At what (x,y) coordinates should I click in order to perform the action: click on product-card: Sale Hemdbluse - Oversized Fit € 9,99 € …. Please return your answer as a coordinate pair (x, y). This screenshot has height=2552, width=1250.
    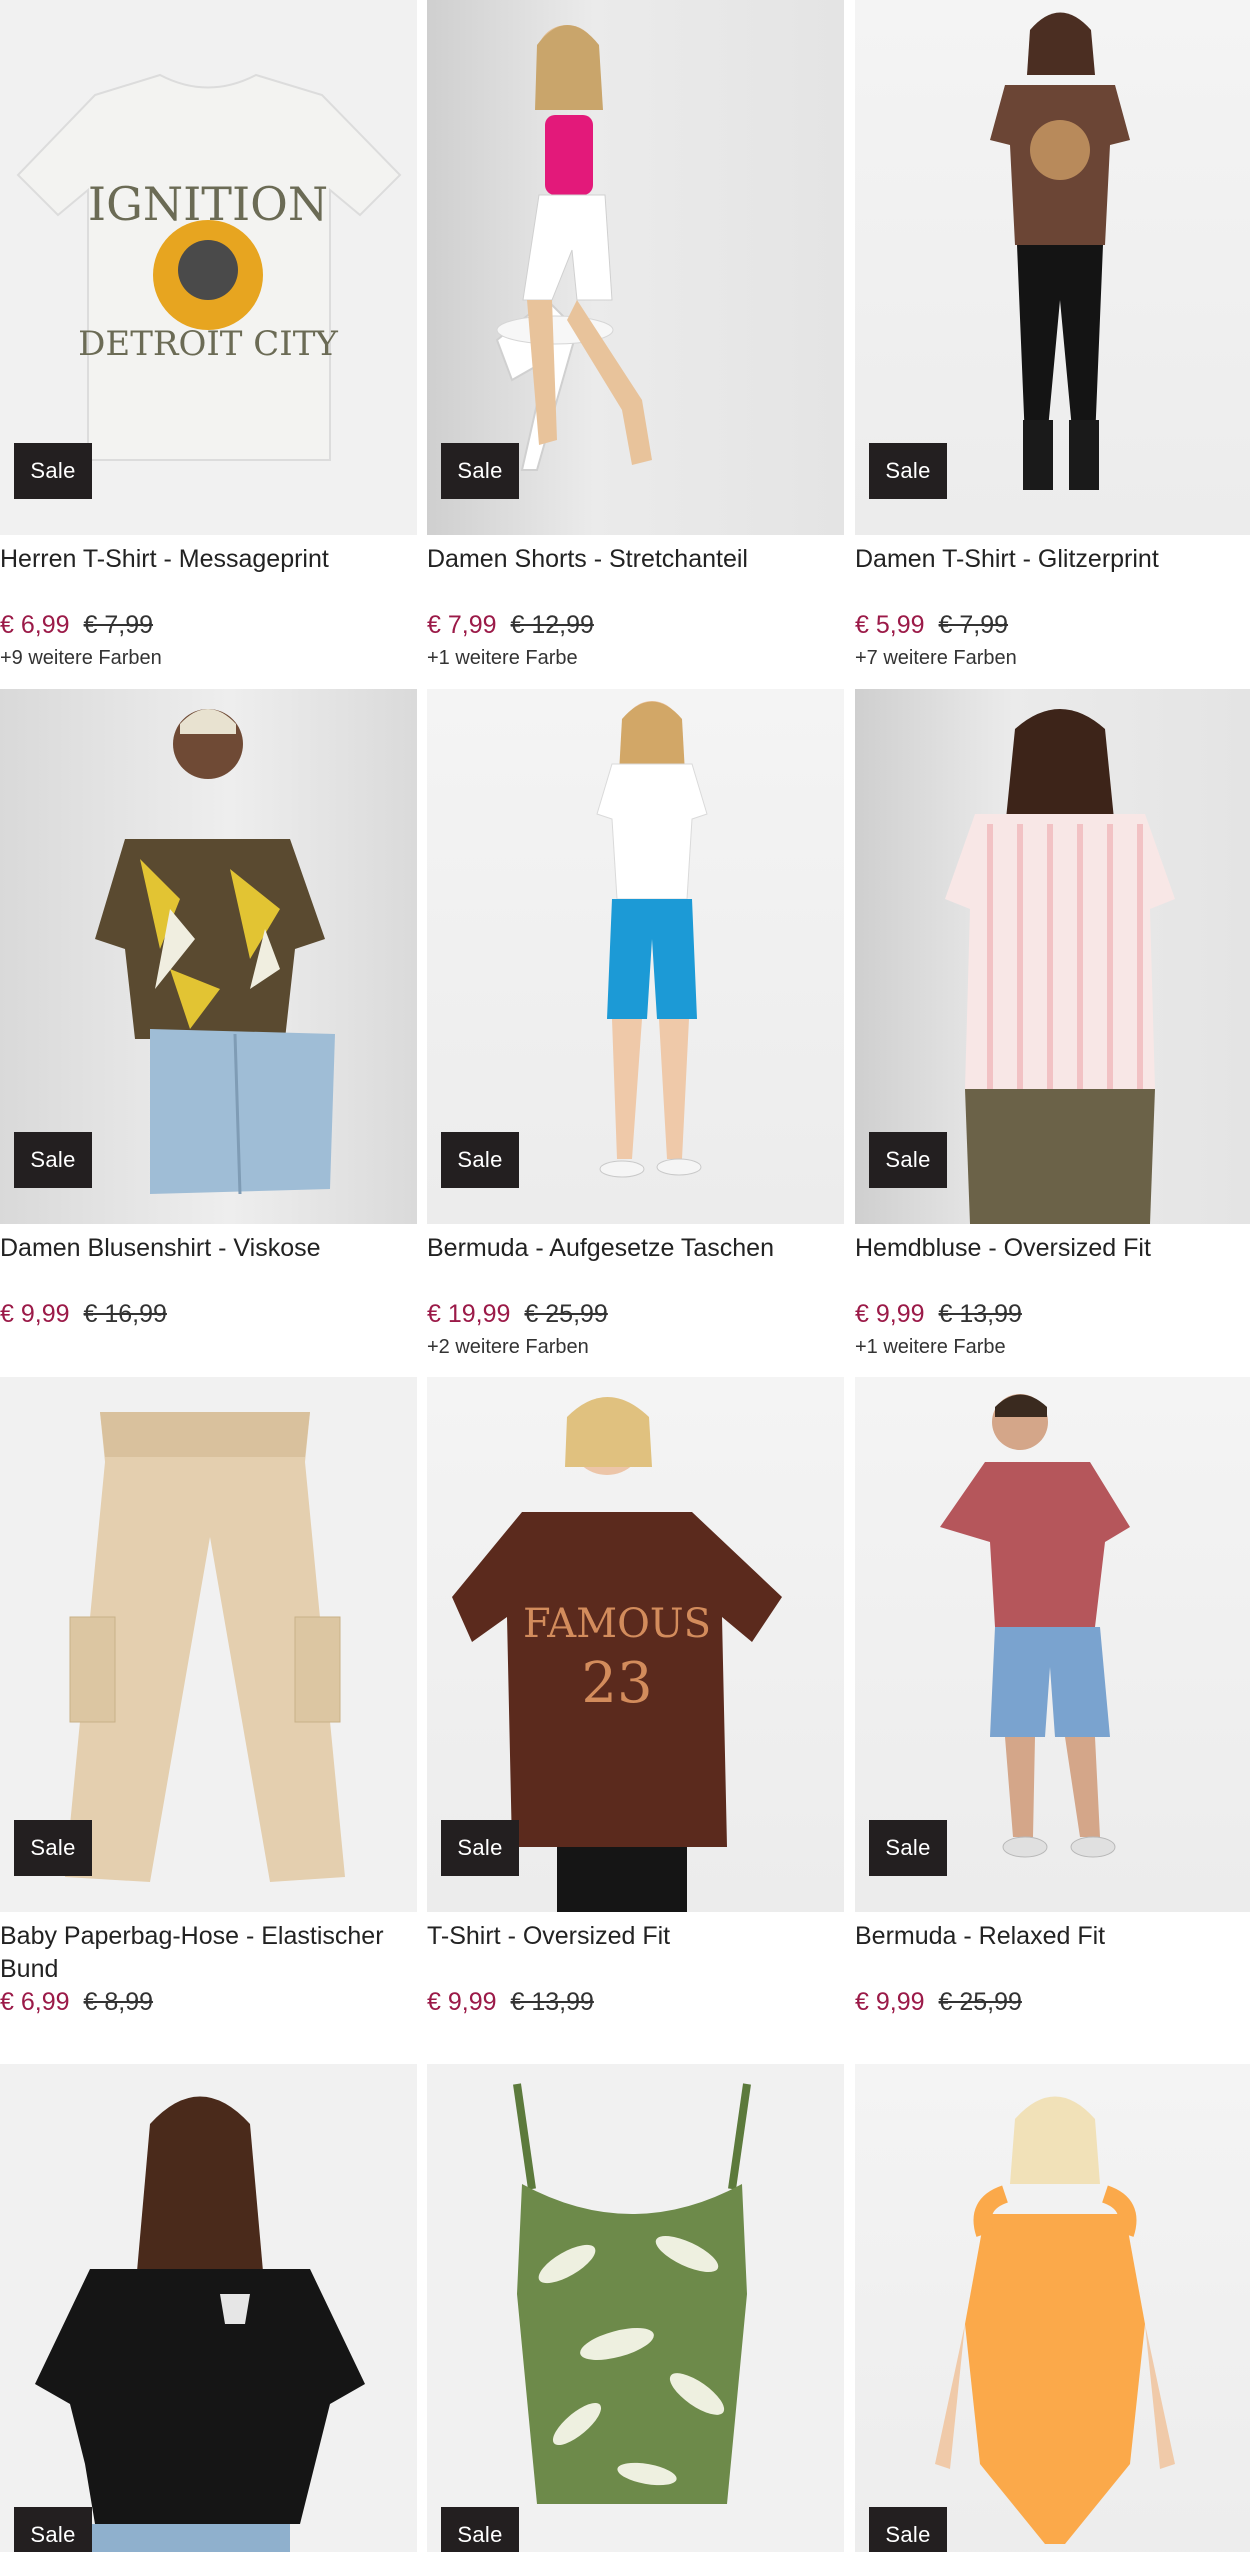
    Looking at the image, I should click on (1052, 1024).